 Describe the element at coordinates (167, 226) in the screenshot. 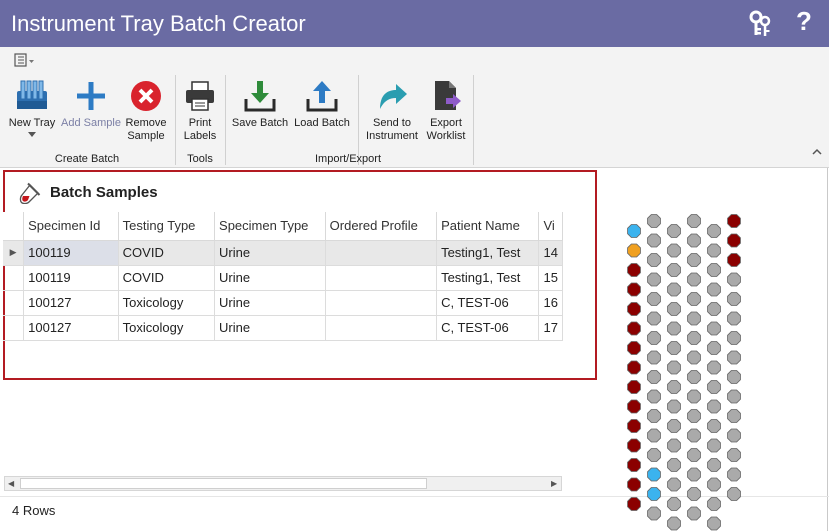

I see `column-header-testing-type: Testing Type` at that location.